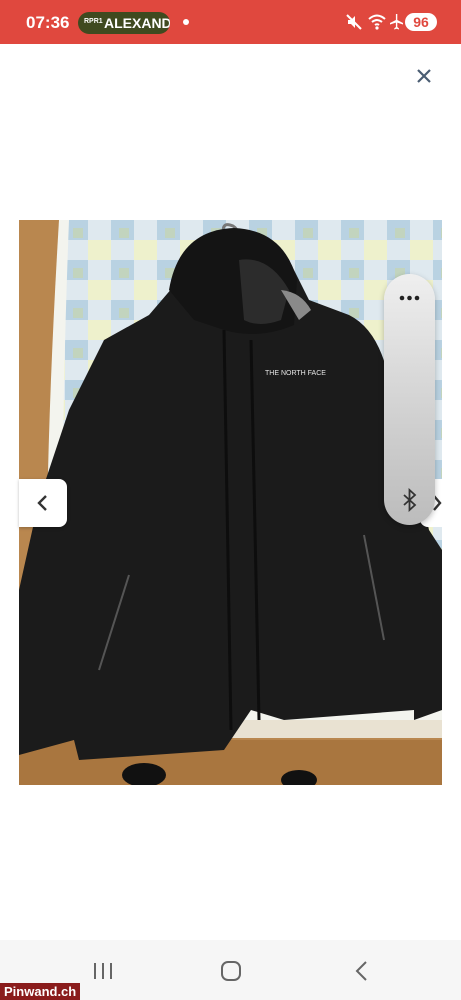 The width and height of the screenshot is (461, 1000). I want to click on home-button, so click(231, 971).